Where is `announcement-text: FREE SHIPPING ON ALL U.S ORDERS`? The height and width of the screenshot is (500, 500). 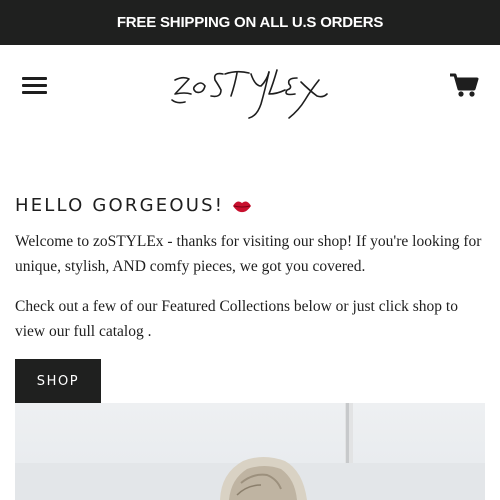 announcement-text: FREE SHIPPING ON ALL U.S ORDERS is located at coordinates (250, 22).